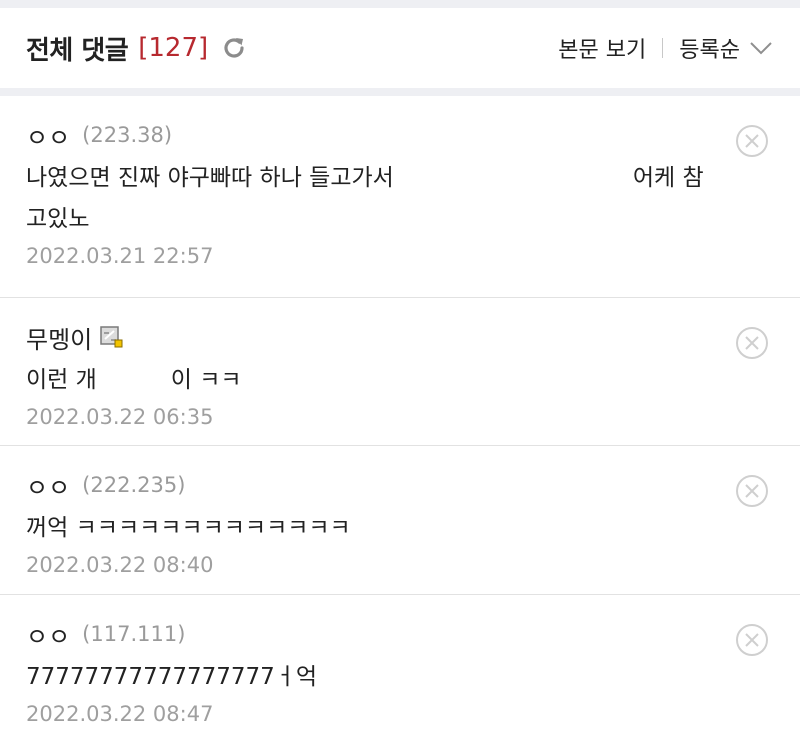 The width and height of the screenshot is (800, 736). I want to click on comment-ip: (117.111), so click(134, 634).